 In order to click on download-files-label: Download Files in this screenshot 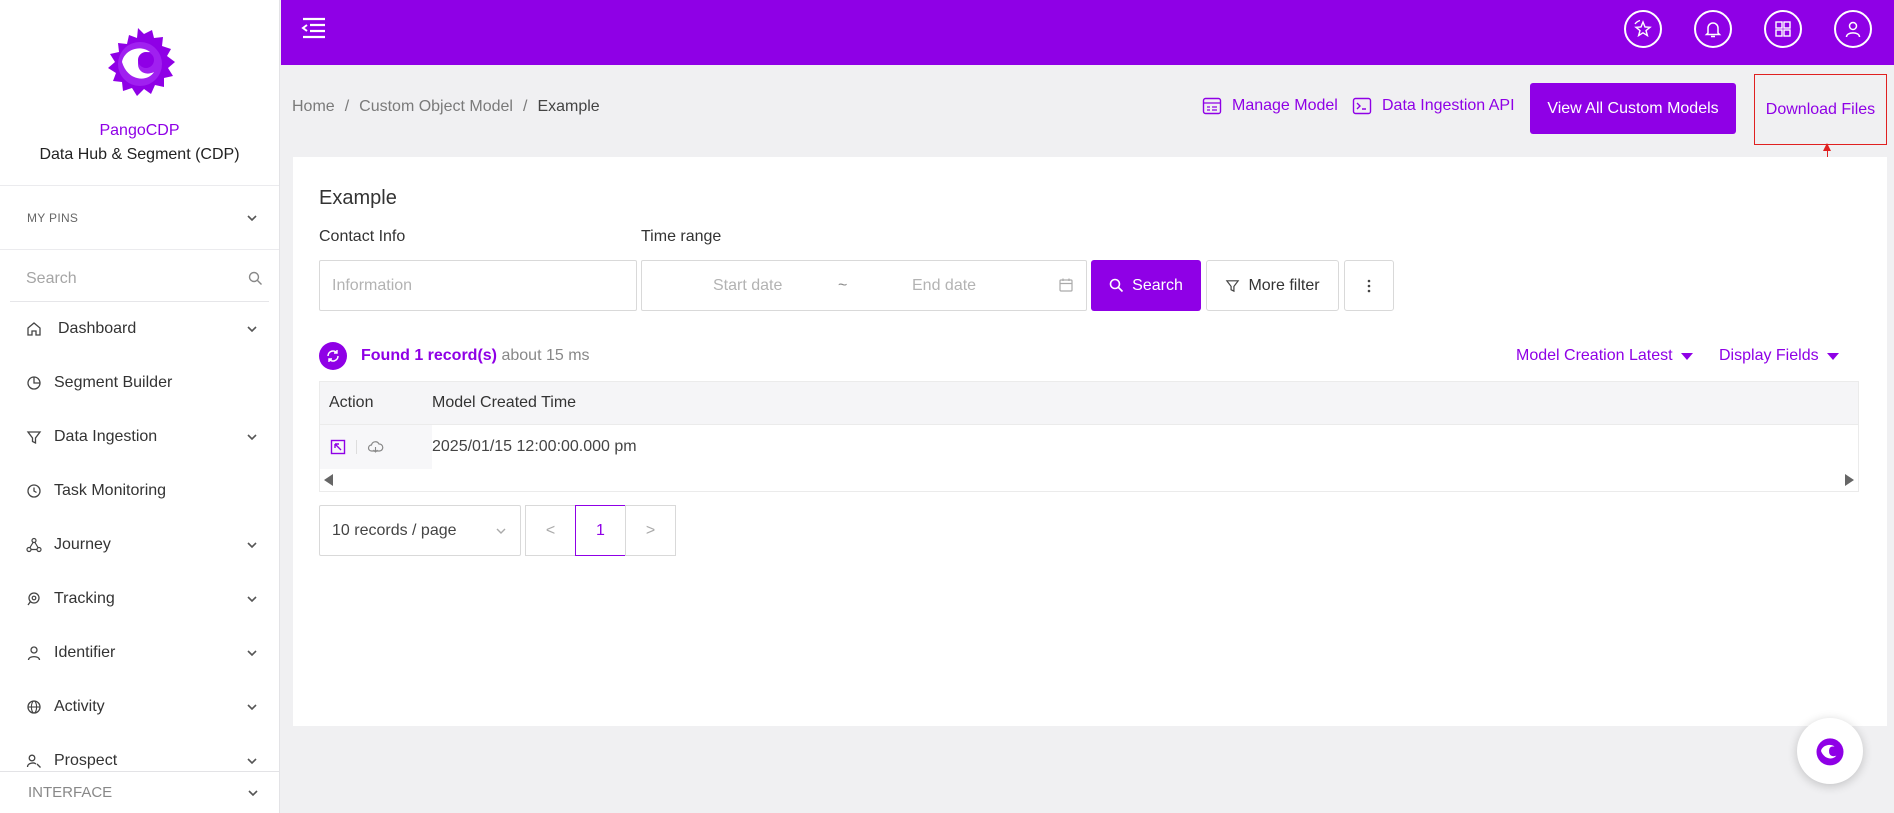, I will do `click(1820, 109)`.